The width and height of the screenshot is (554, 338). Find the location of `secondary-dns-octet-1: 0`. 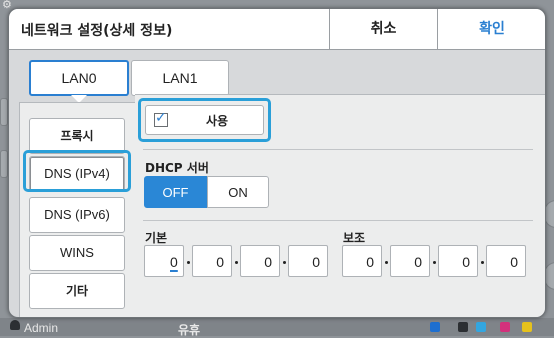

secondary-dns-octet-1: 0 is located at coordinates (362, 261).